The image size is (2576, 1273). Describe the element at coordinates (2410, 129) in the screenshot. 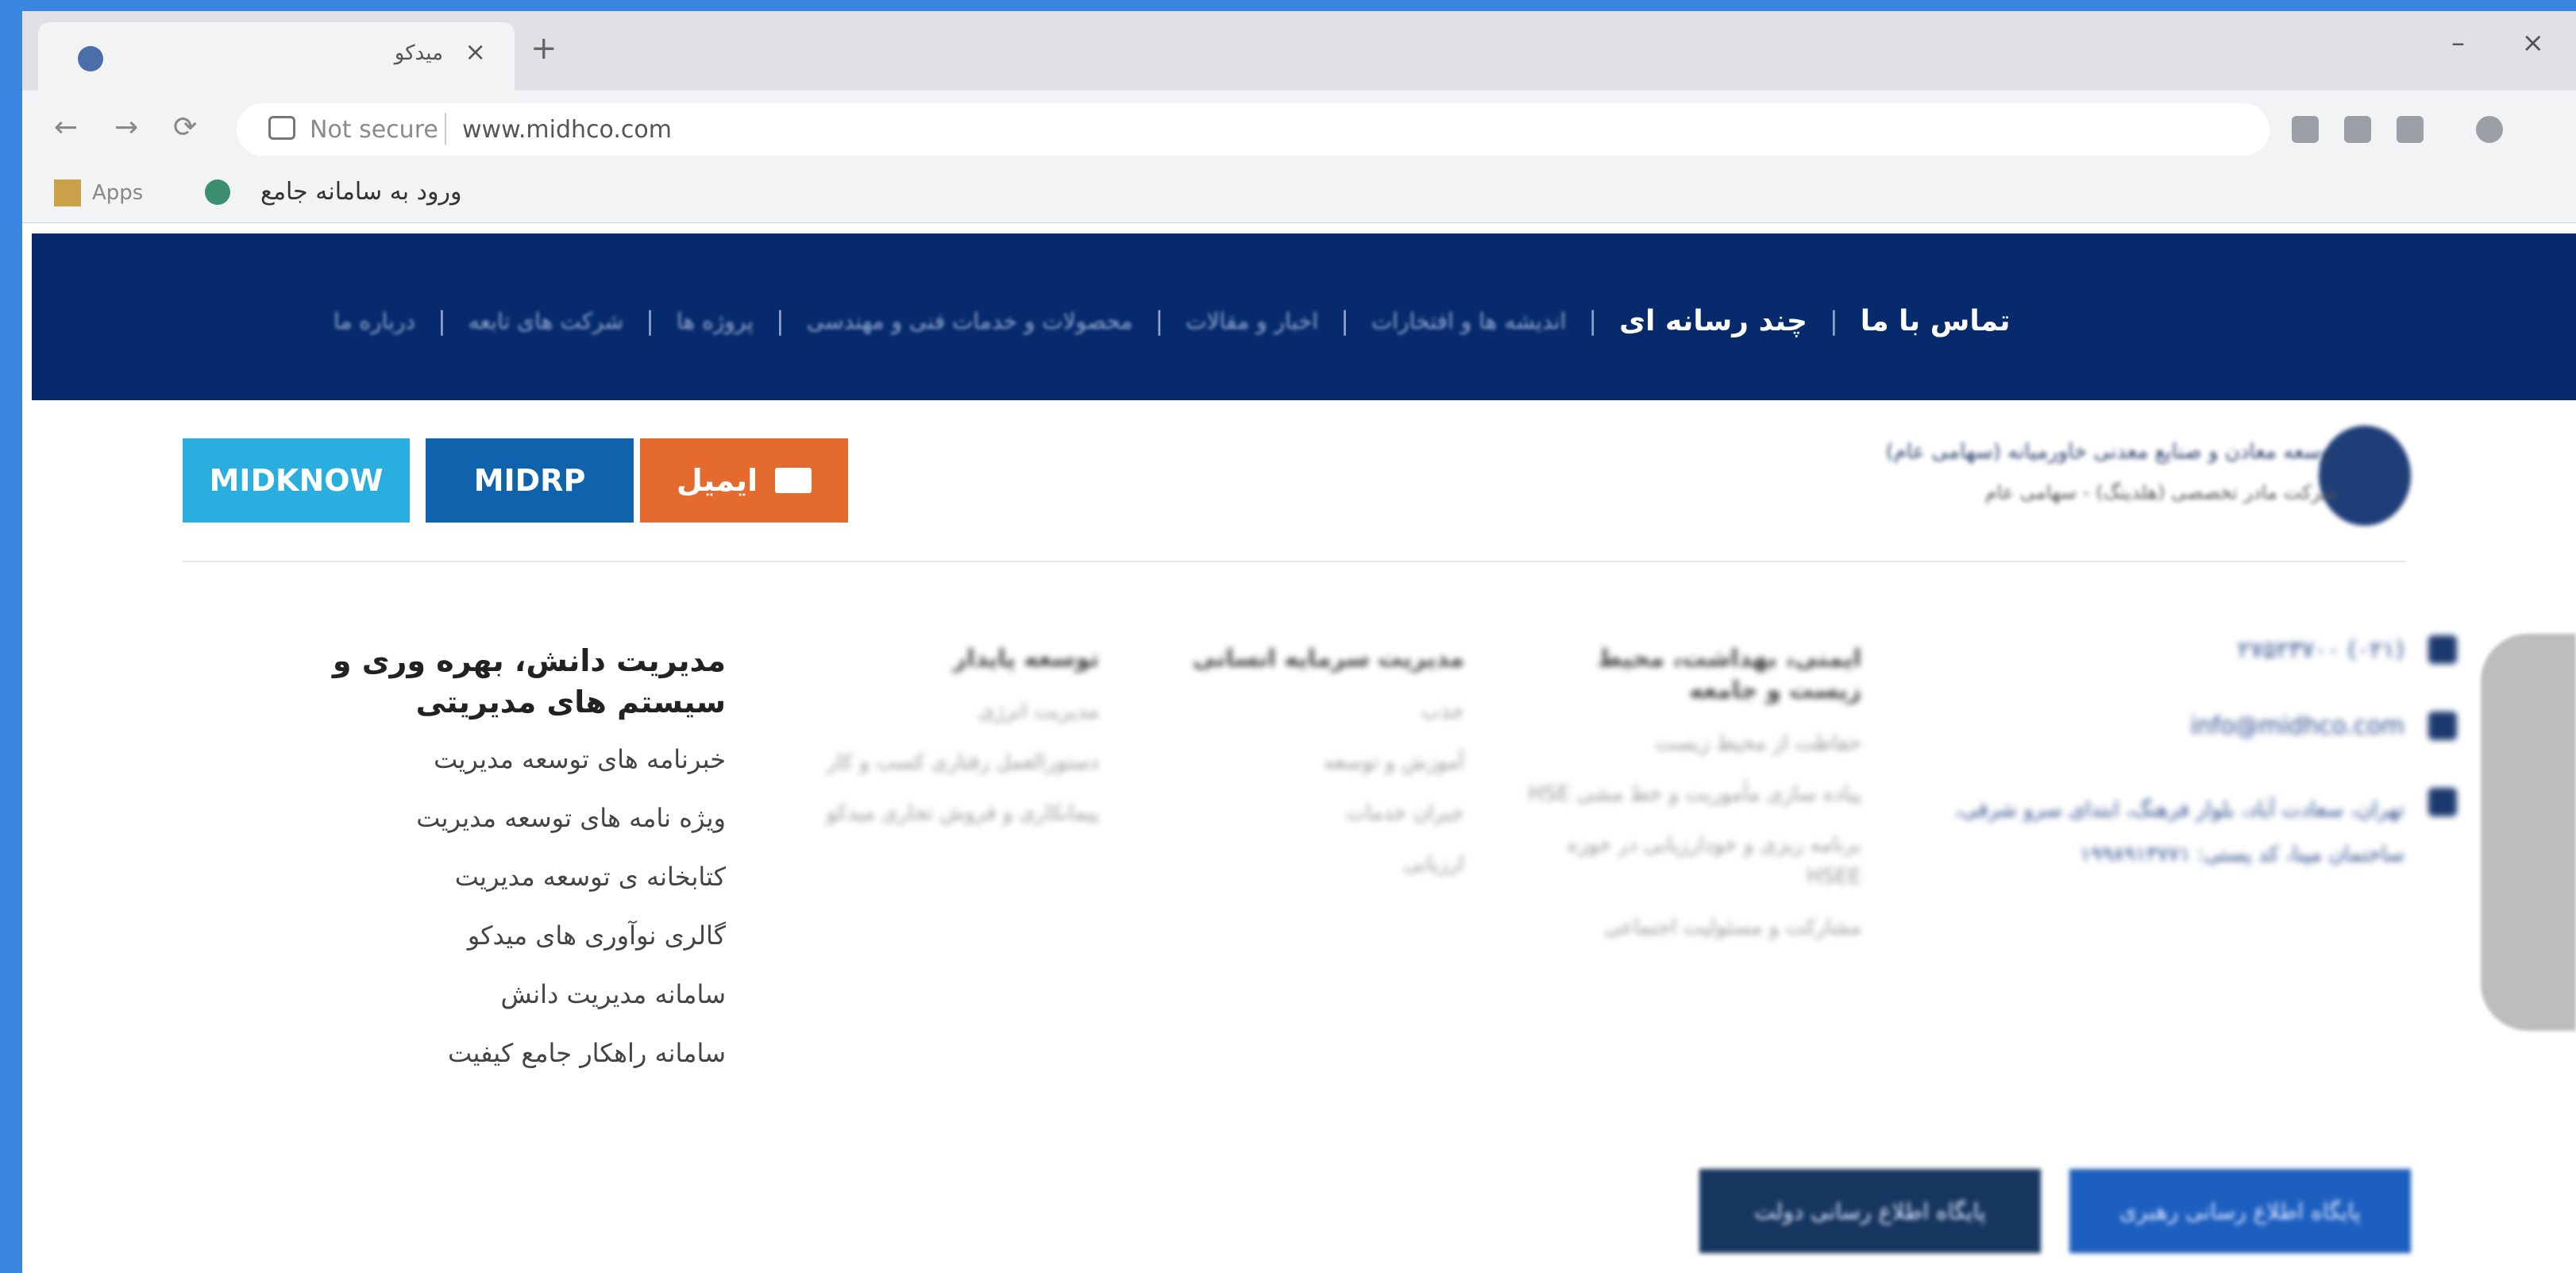

I see `star-icon` at that location.